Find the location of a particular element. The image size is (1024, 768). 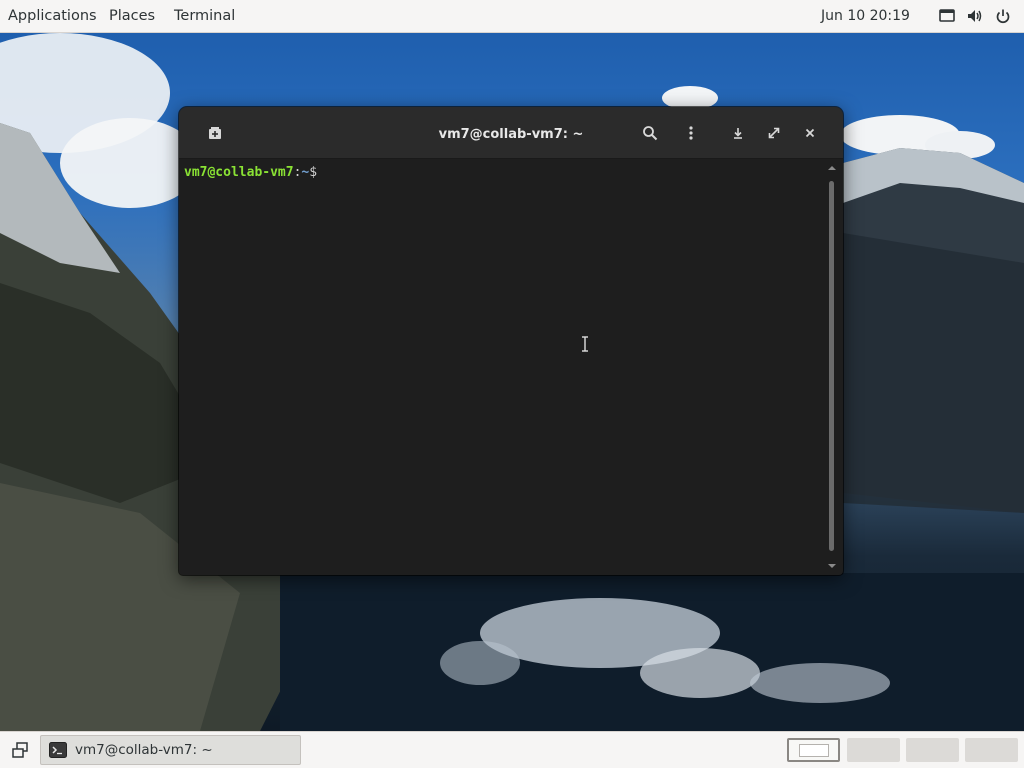

terminal-app-icon is located at coordinates (58, 750).